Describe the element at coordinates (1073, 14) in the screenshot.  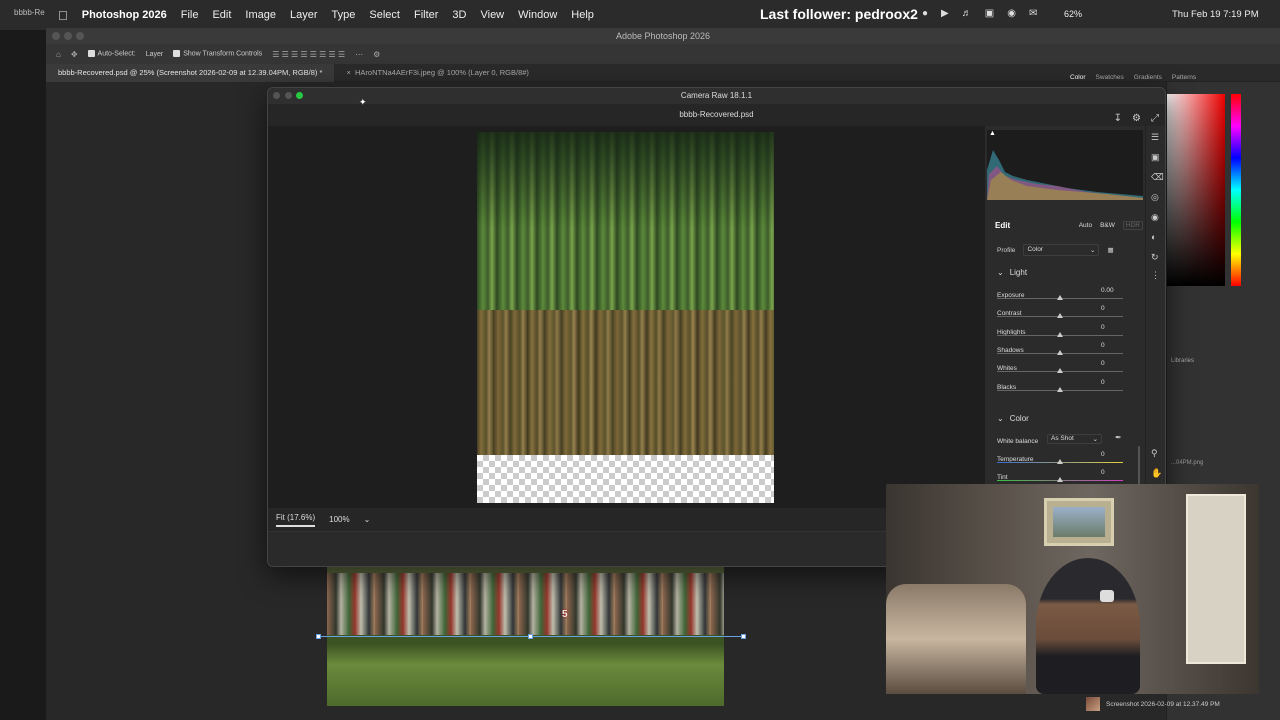
I see `battery-percent: 62%` at that location.